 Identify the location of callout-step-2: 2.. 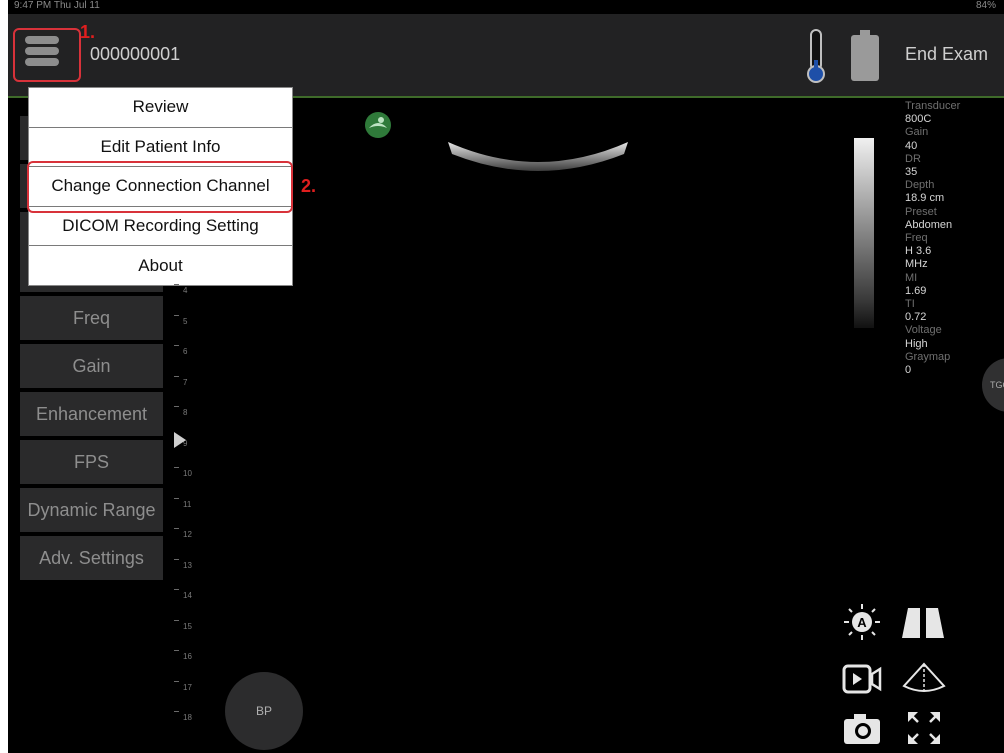
(309, 186).